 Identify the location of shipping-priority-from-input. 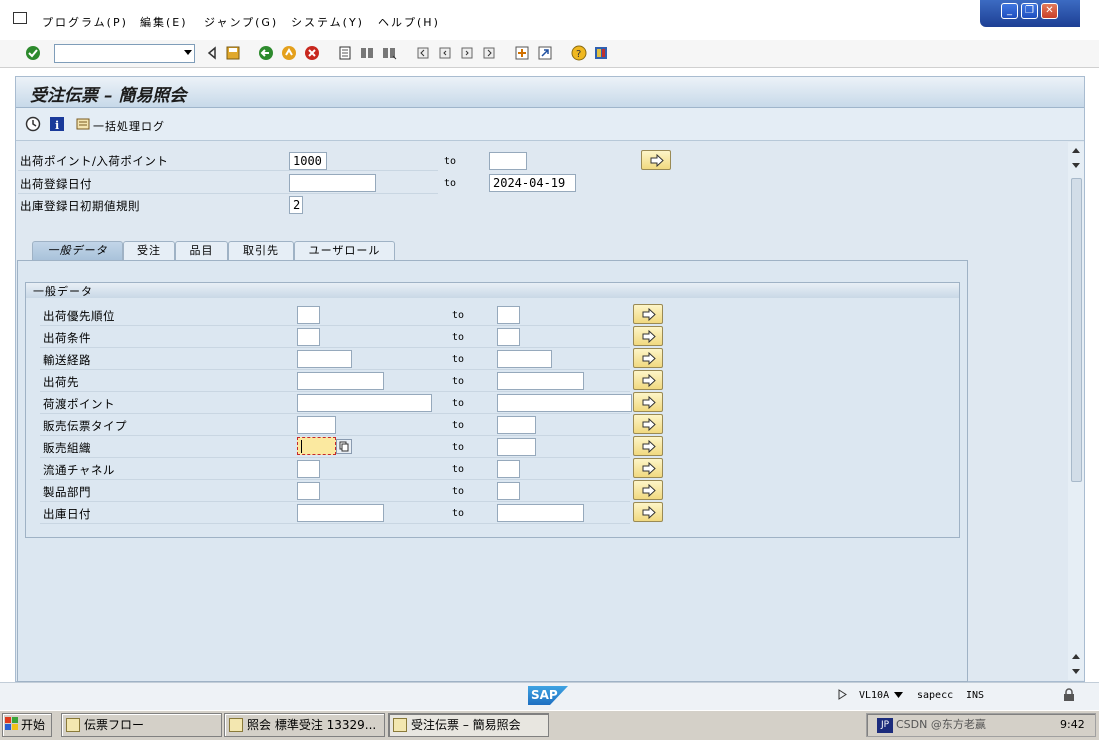
(308, 315).